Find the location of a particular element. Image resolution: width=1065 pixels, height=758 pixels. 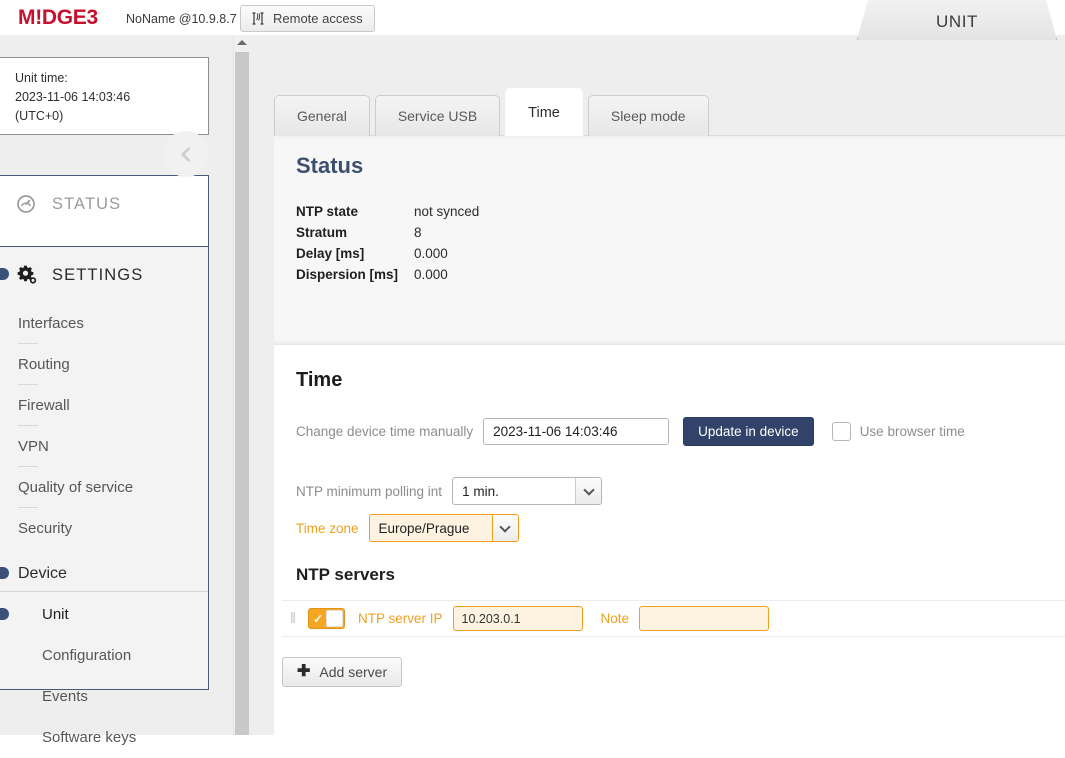

sidebar-label-interfaces: Interfaces is located at coordinates (51, 323).